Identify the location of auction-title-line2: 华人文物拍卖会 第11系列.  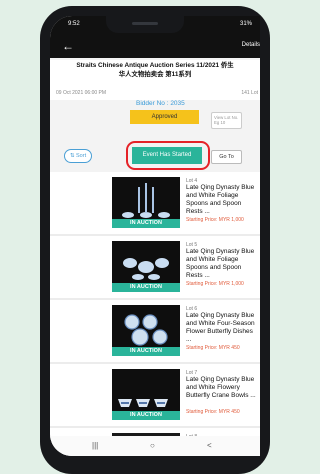
(155, 74).